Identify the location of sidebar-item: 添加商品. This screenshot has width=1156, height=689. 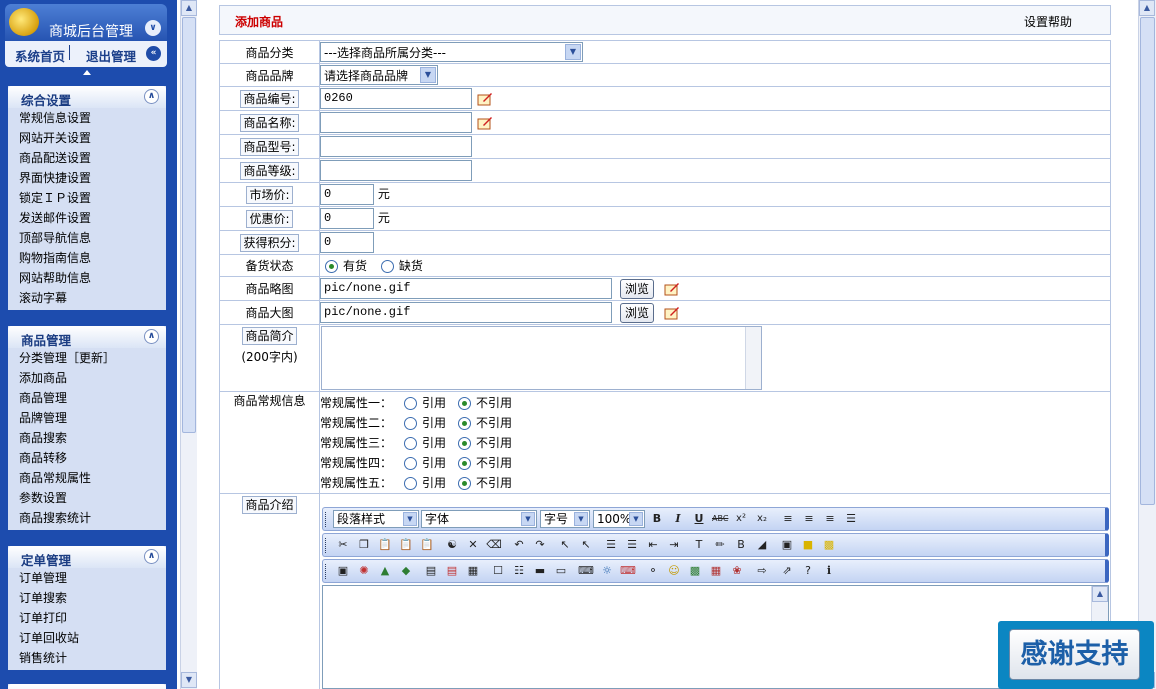
(87, 378).